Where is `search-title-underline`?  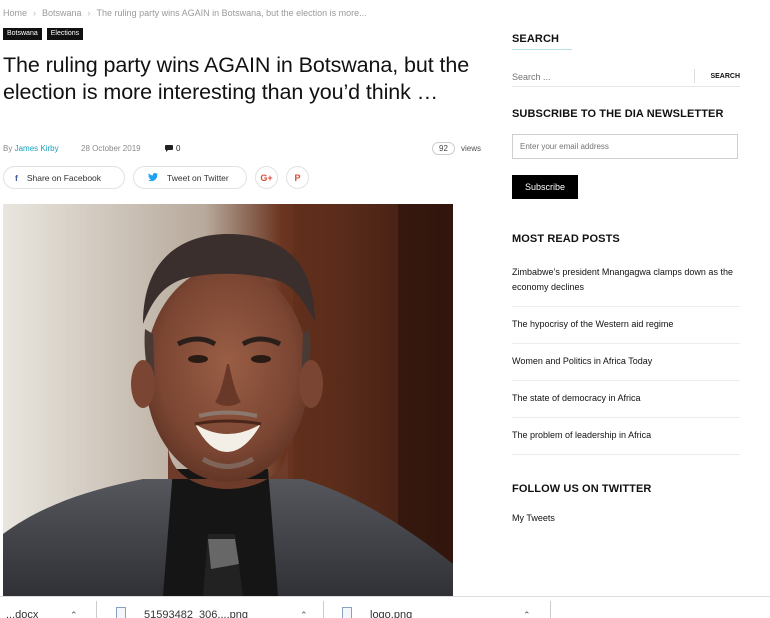
search-title-underline is located at coordinates (542, 49).